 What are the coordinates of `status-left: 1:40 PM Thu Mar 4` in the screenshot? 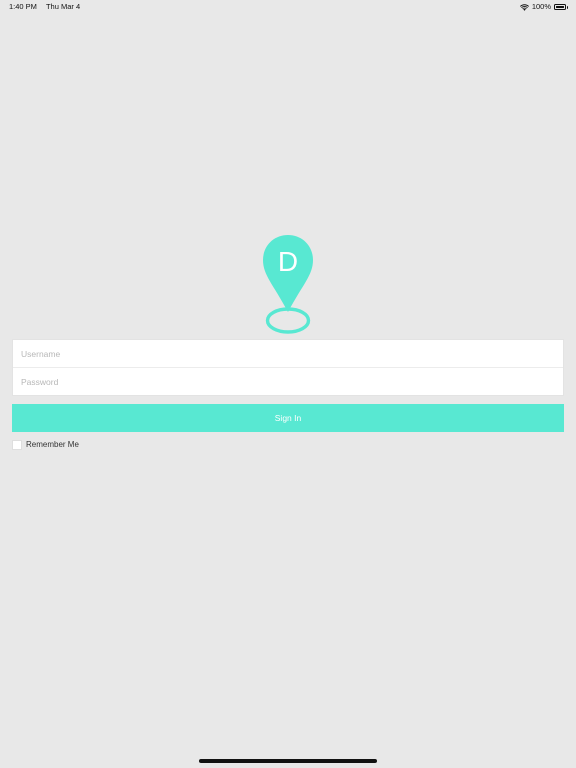 It's located at (44, 7).